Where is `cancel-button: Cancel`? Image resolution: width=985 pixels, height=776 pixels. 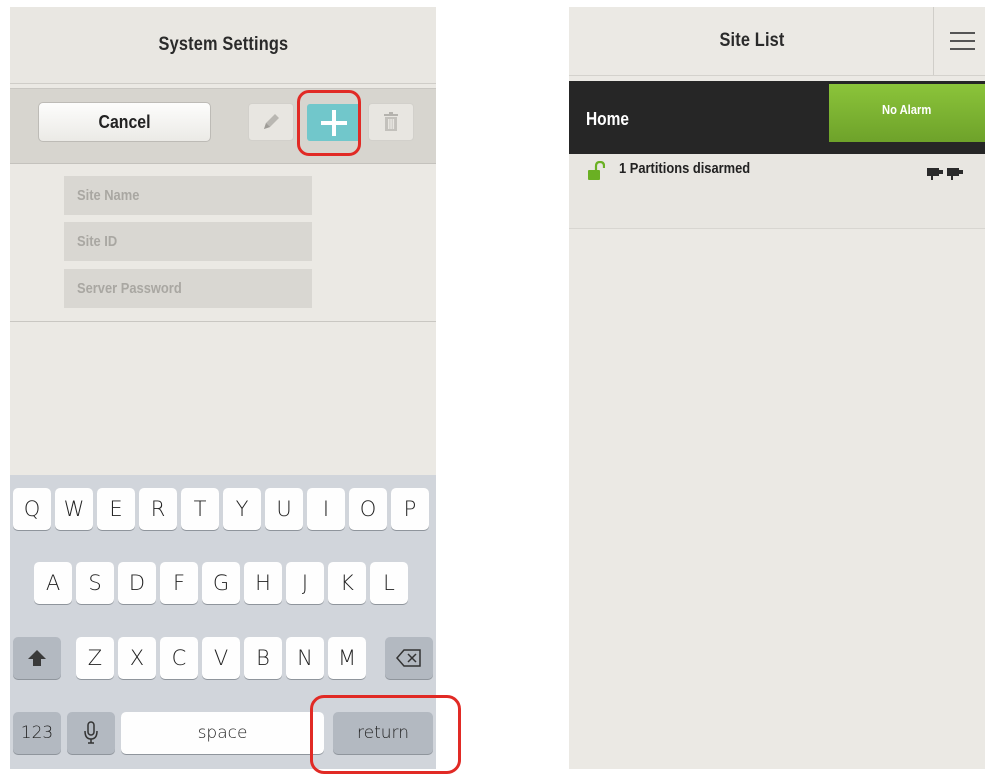
cancel-button: Cancel is located at coordinates (124, 122).